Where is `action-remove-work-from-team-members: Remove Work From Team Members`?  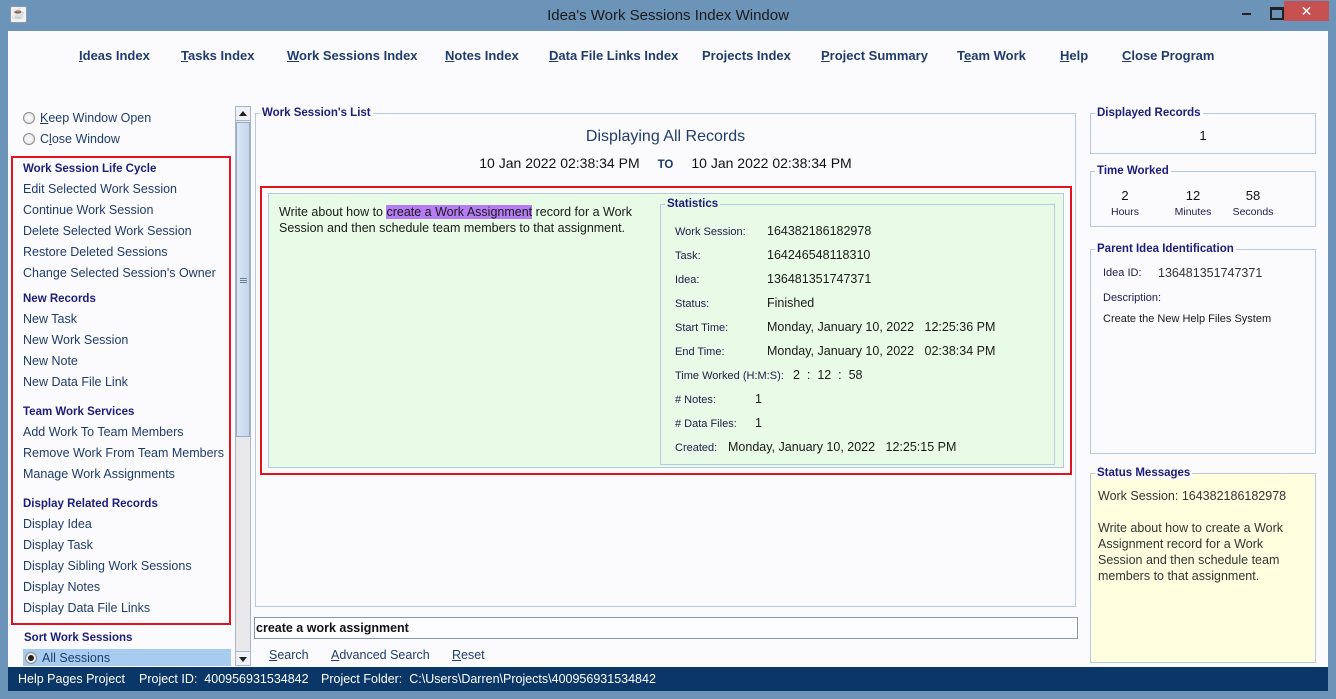 action-remove-work-from-team-members: Remove Work From Team Members is located at coordinates (123, 453).